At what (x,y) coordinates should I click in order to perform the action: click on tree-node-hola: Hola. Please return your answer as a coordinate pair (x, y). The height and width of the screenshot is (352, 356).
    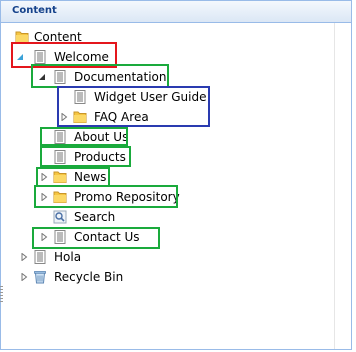
    Looking at the image, I should click on (80, 257).